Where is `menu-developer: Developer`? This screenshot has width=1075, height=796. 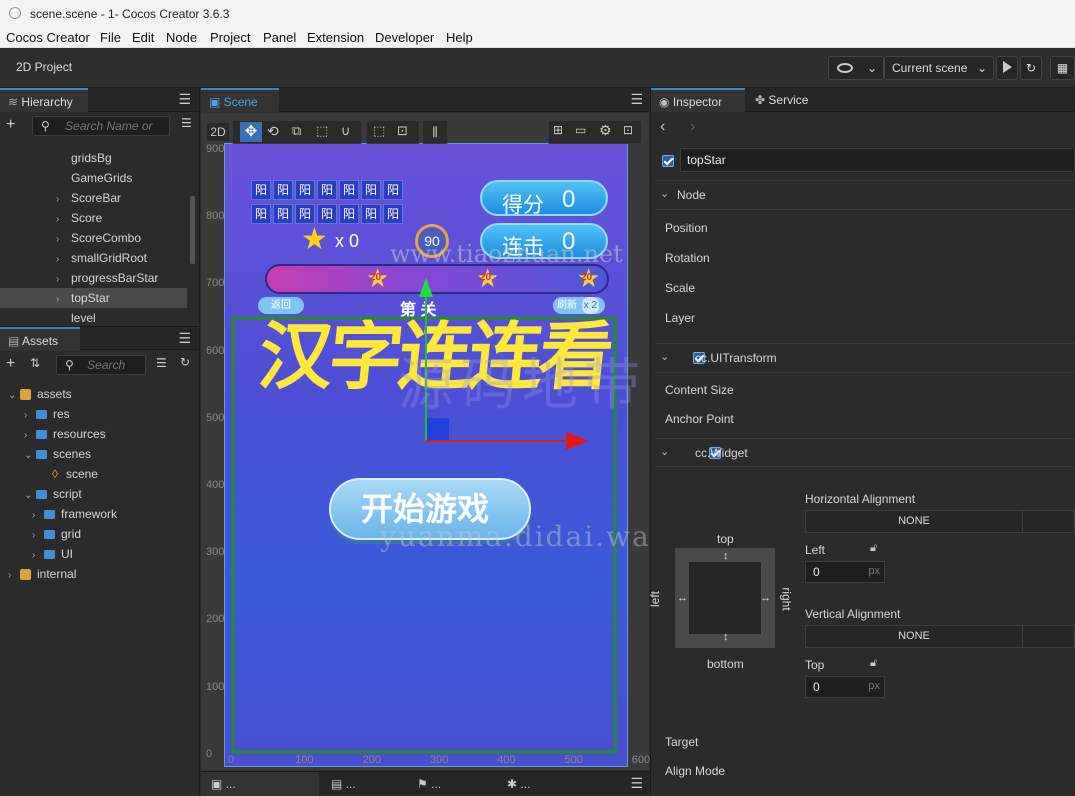
menu-developer: Developer is located at coordinates (404, 37).